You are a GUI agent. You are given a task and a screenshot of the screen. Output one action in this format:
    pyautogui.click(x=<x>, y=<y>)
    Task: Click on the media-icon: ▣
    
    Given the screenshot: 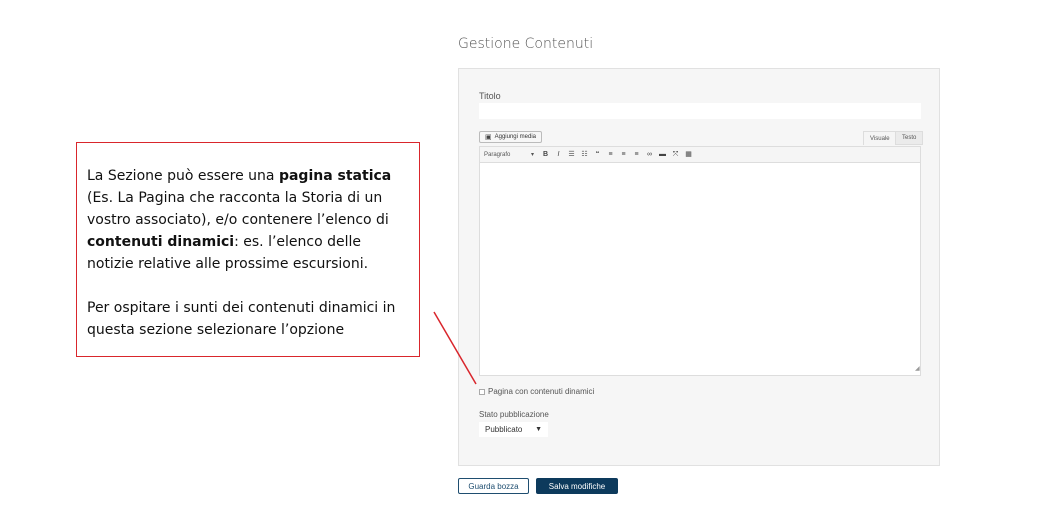 What is the action you would take?
    pyautogui.click(x=488, y=137)
    